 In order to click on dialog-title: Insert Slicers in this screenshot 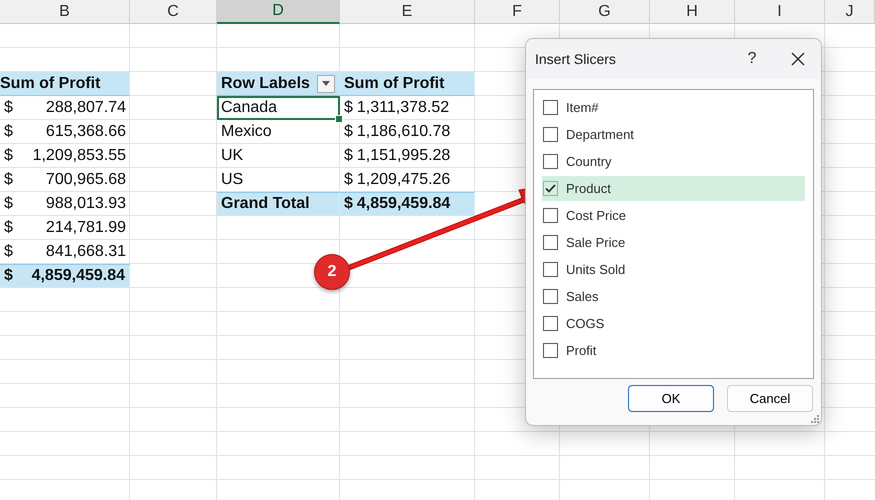, I will do `click(576, 59)`.